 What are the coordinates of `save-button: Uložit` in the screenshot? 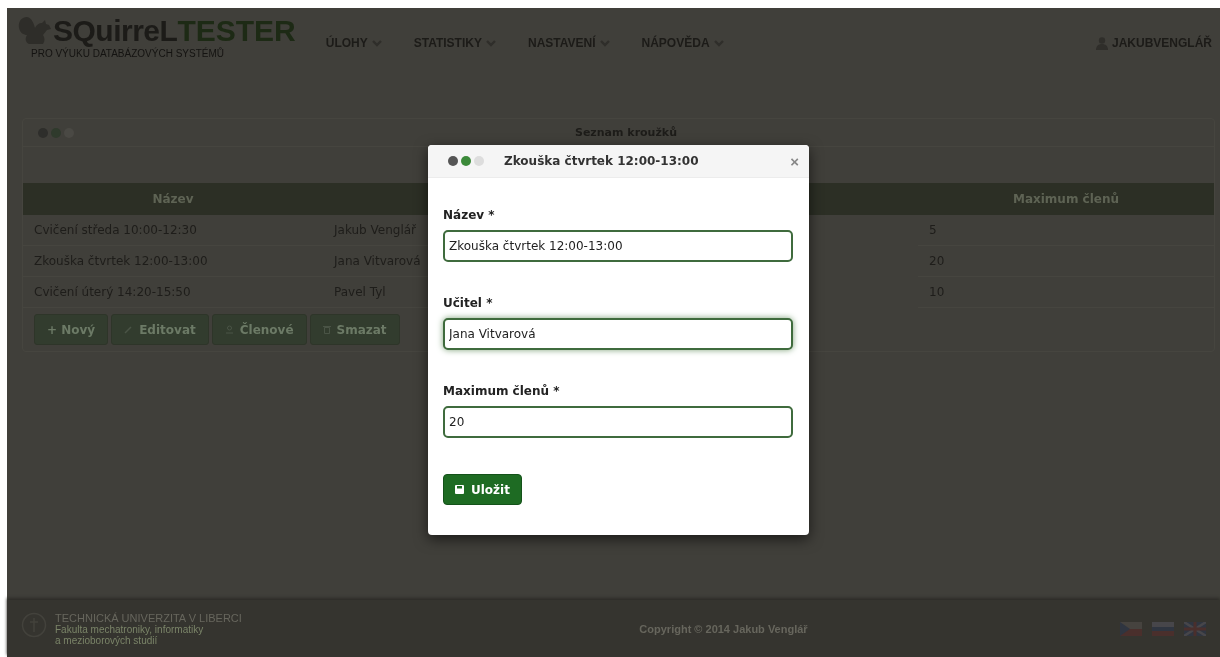 It's located at (482, 489).